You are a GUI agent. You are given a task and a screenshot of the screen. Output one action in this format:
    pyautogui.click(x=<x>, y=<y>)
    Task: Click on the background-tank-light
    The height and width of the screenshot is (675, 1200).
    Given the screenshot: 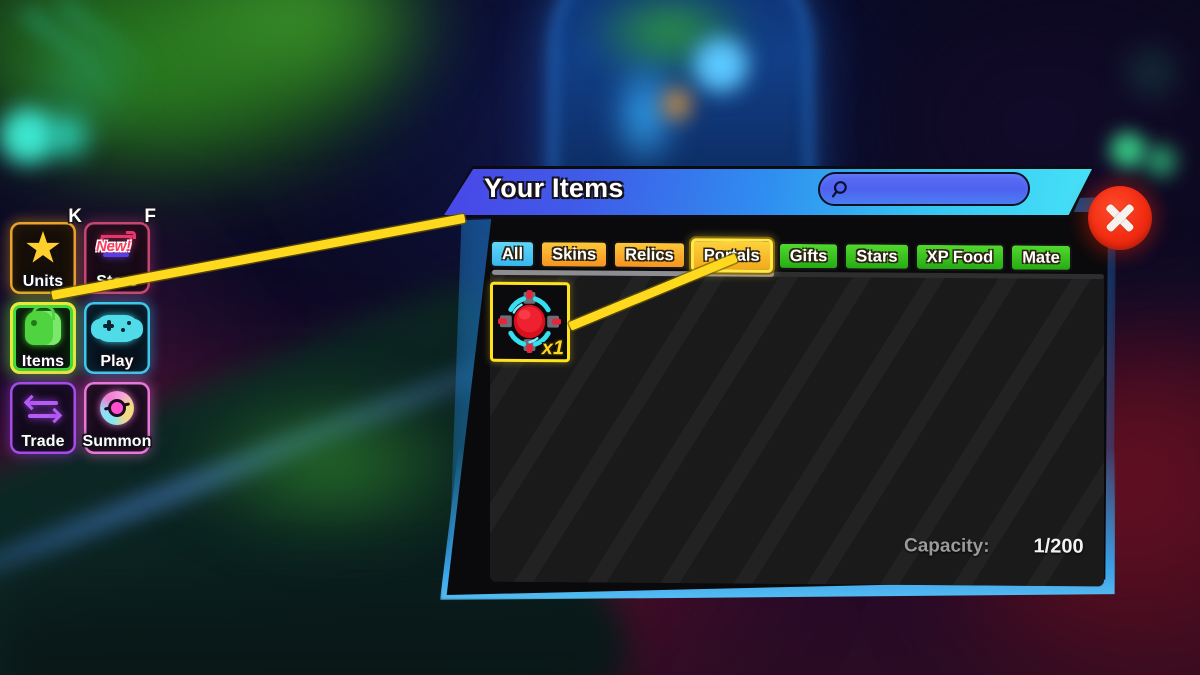 What is the action you would take?
    pyautogui.click(x=721, y=65)
    